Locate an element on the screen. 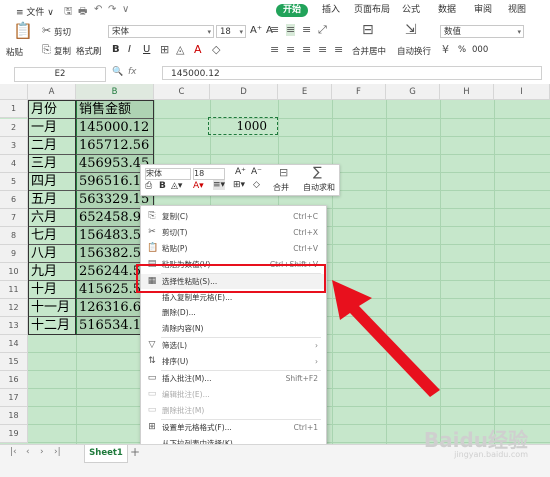 The height and width of the screenshot is (477, 550). cell-header-sales: 销售金额 is located at coordinates (105, 109).